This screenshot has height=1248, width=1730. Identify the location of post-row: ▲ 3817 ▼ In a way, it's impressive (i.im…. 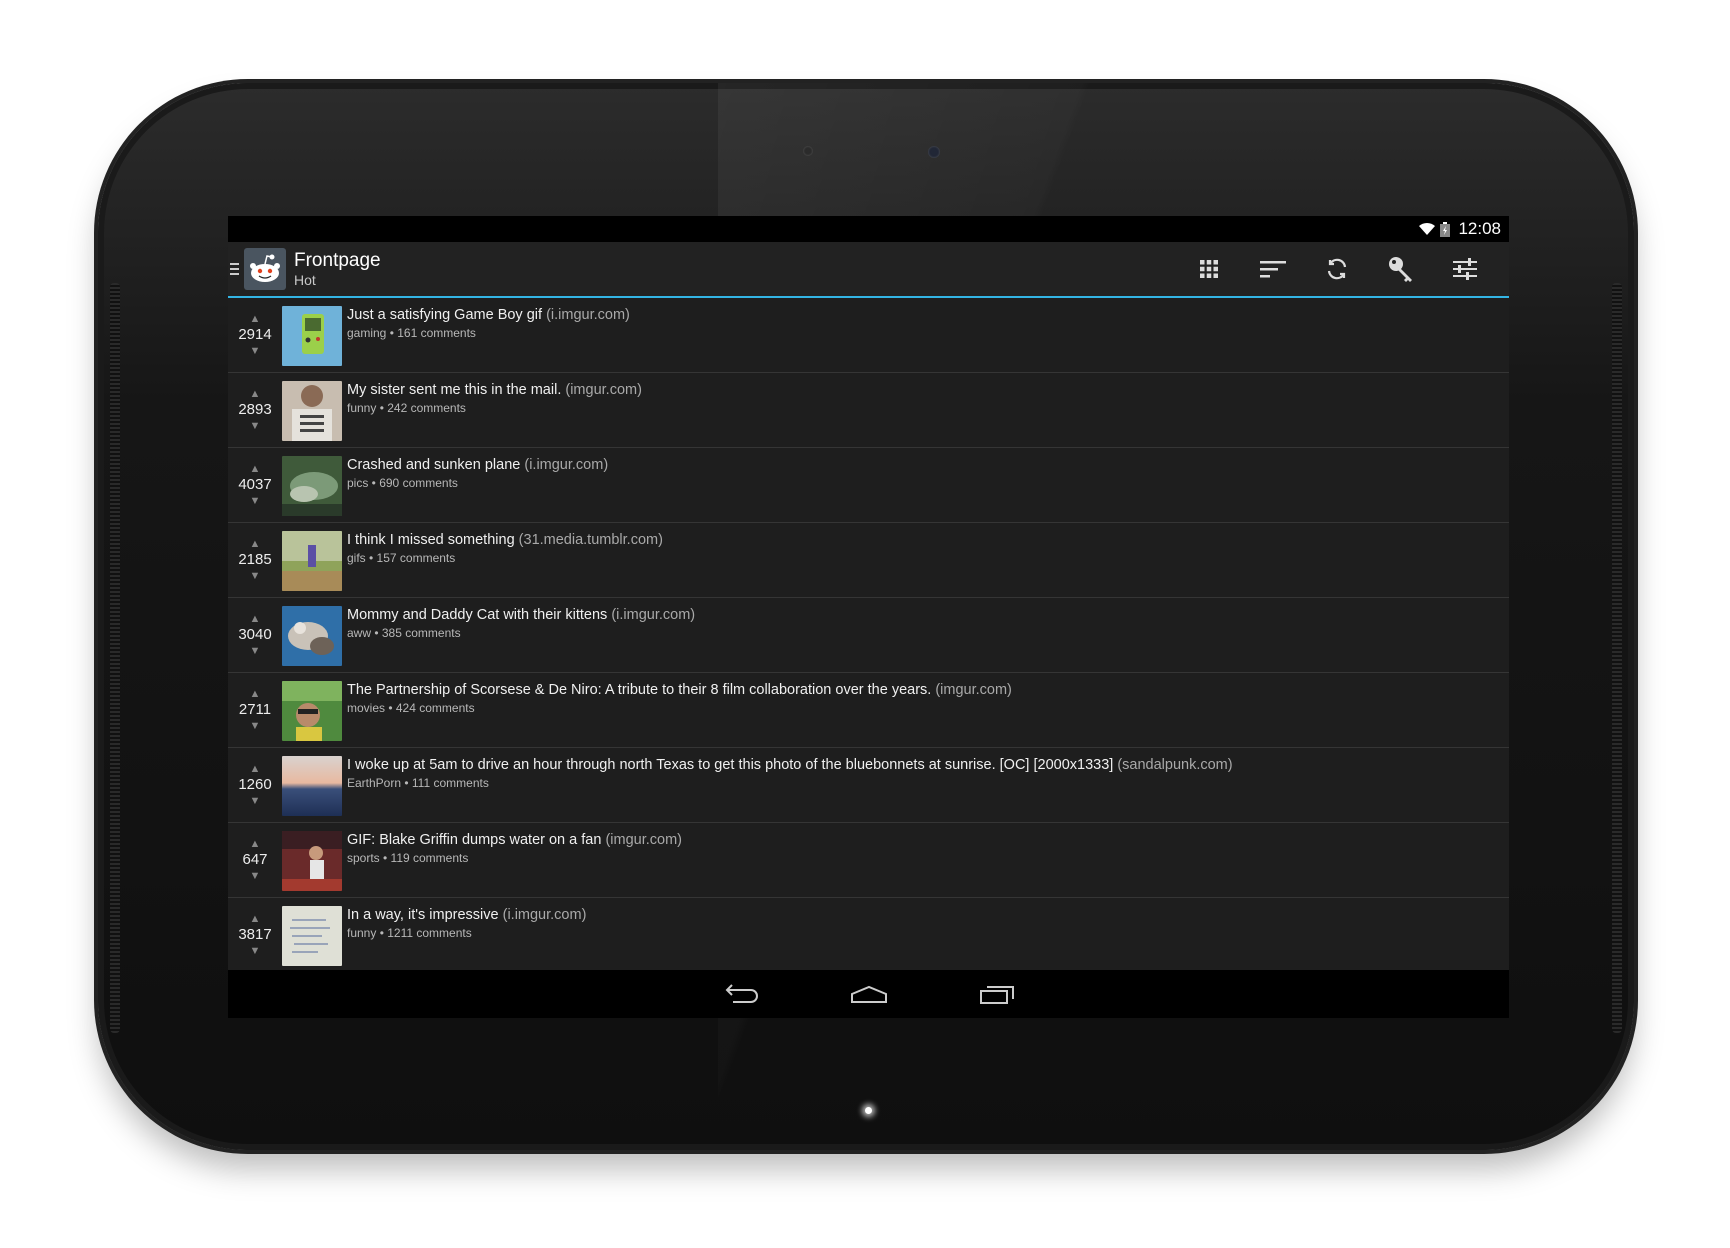
(868, 935).